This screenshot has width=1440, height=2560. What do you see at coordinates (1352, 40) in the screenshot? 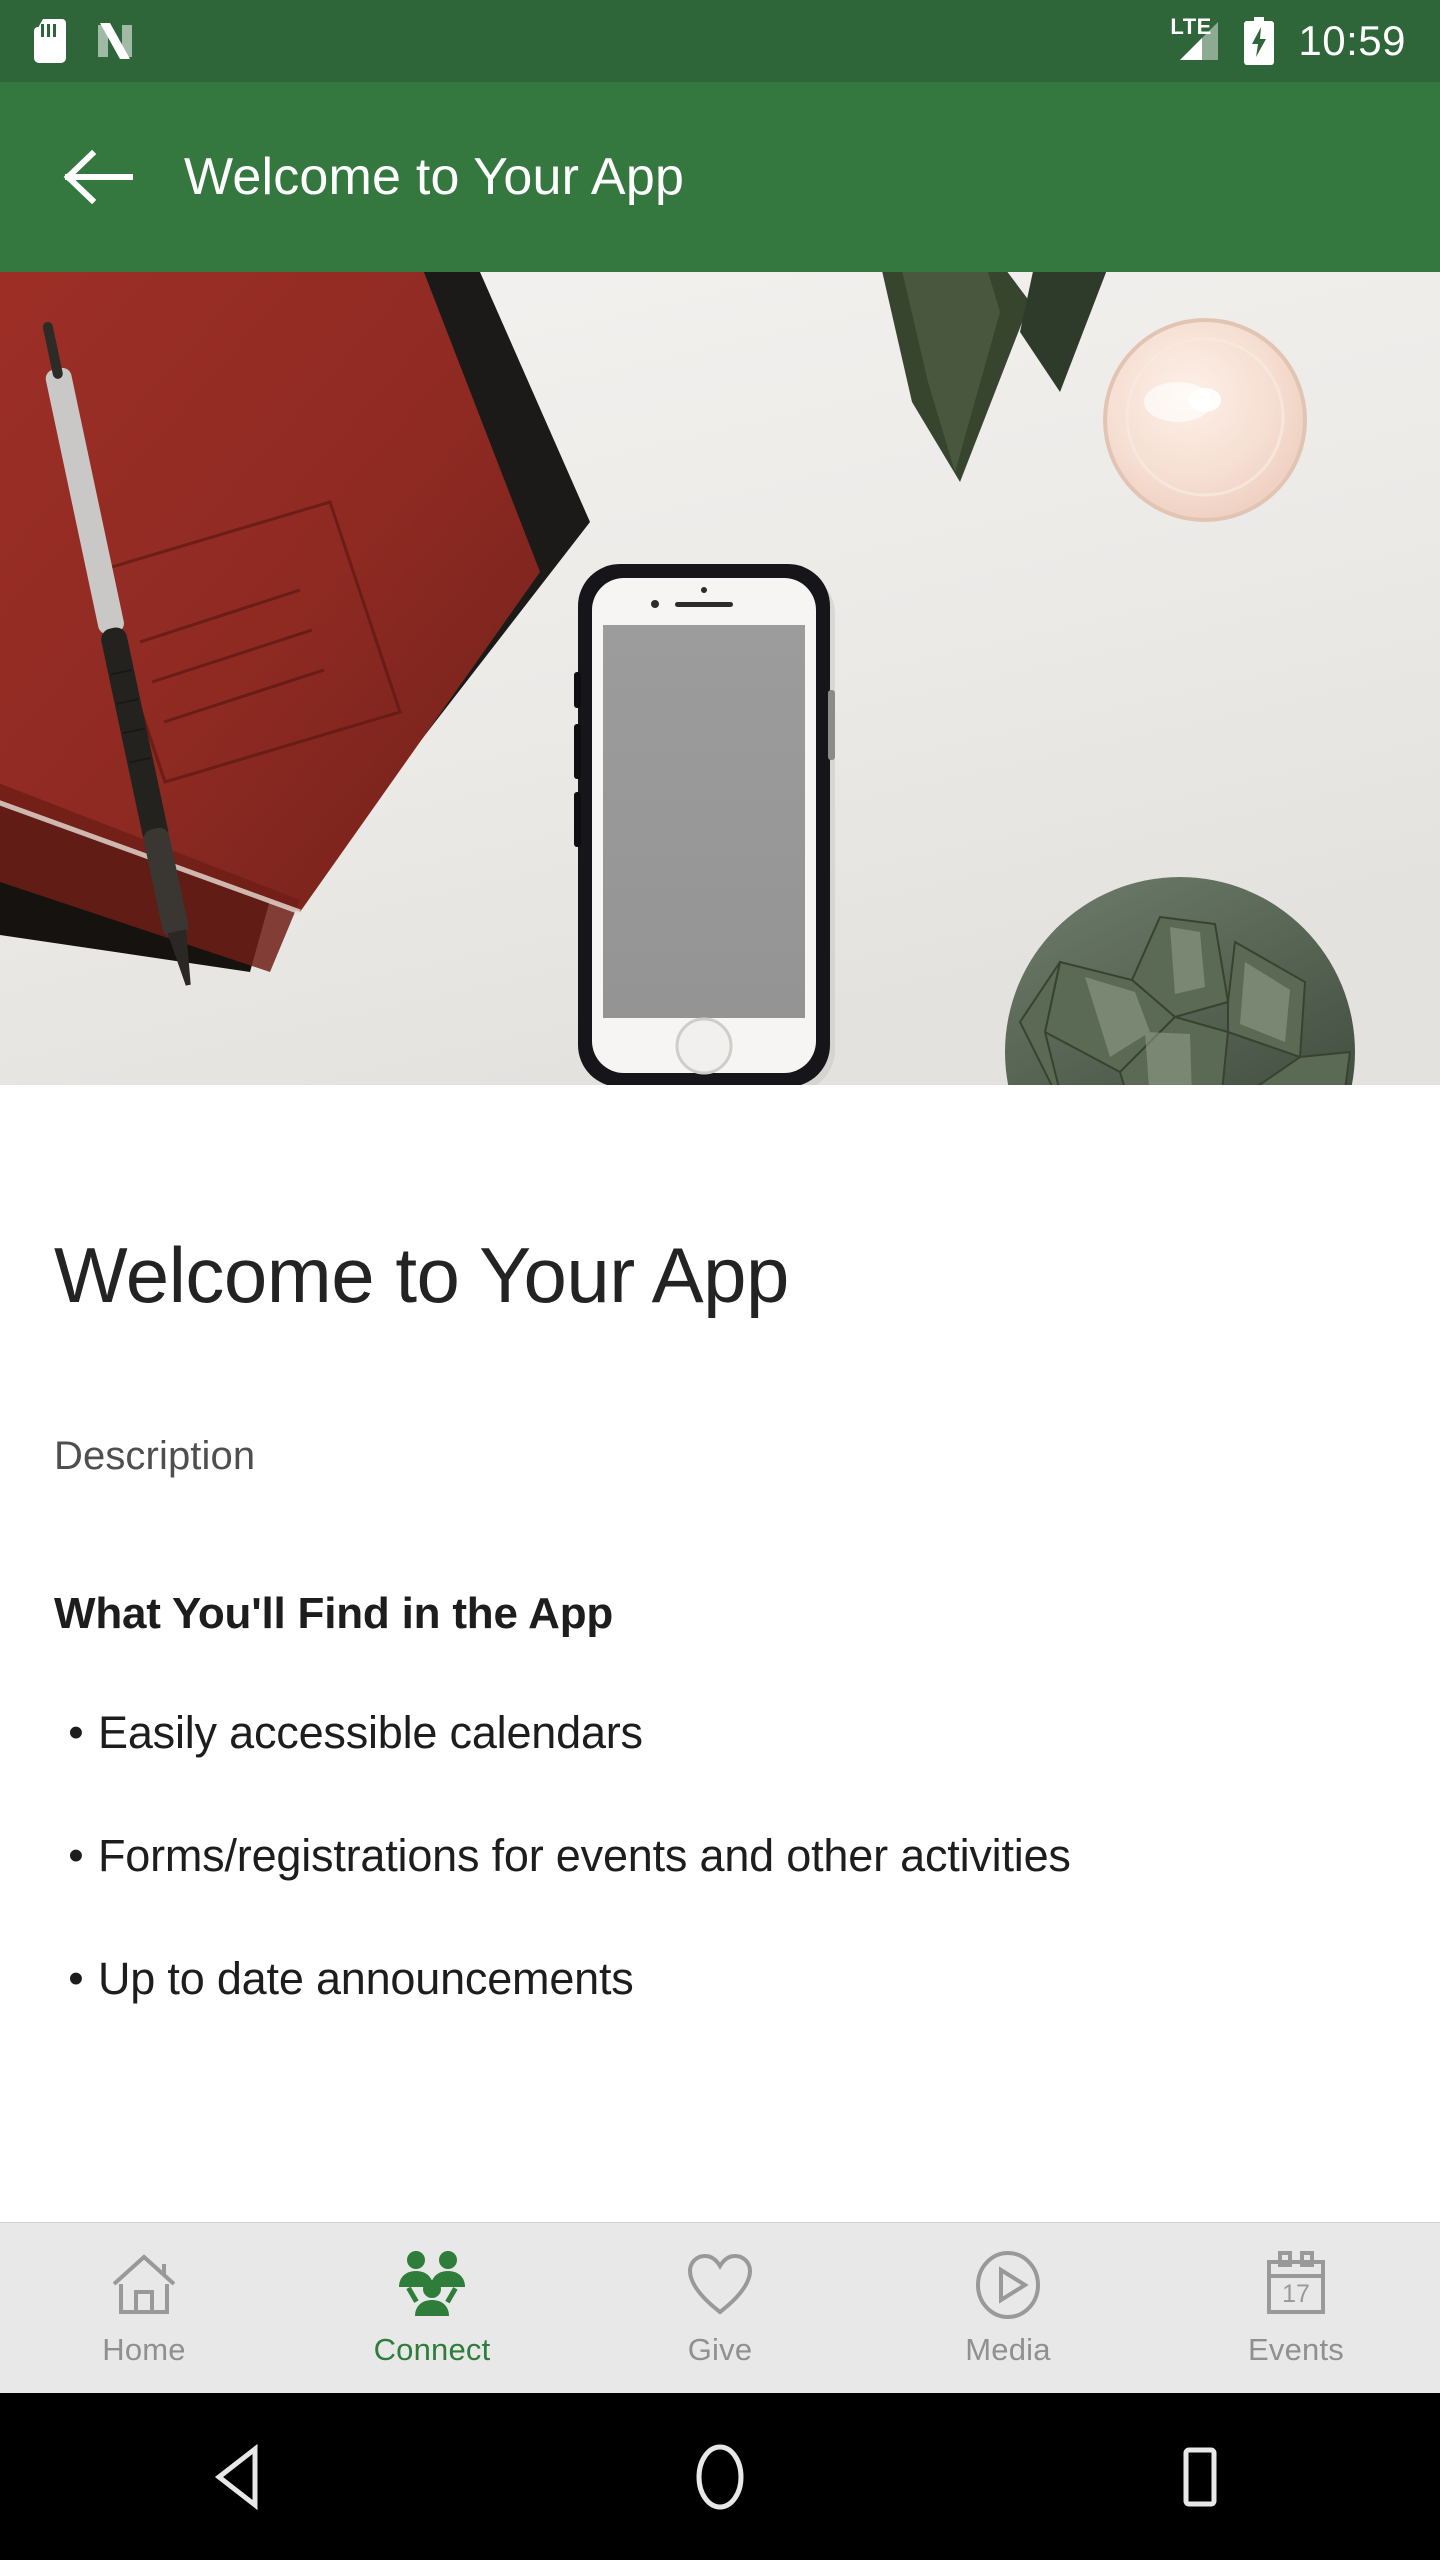
I see `clock: 10:59` at bounding box center [1352, 40].